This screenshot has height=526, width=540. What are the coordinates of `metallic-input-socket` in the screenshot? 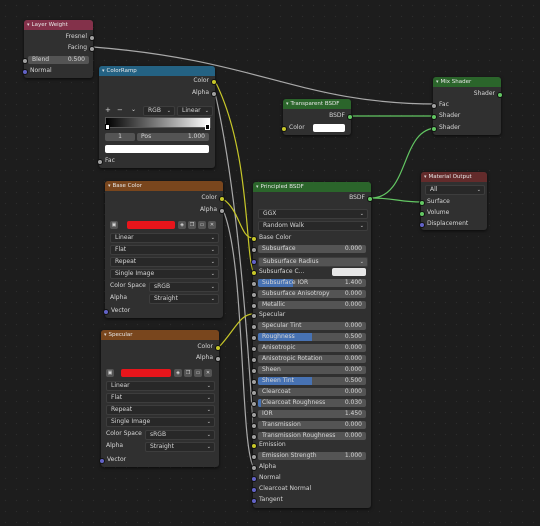 It's located at (254, 306).